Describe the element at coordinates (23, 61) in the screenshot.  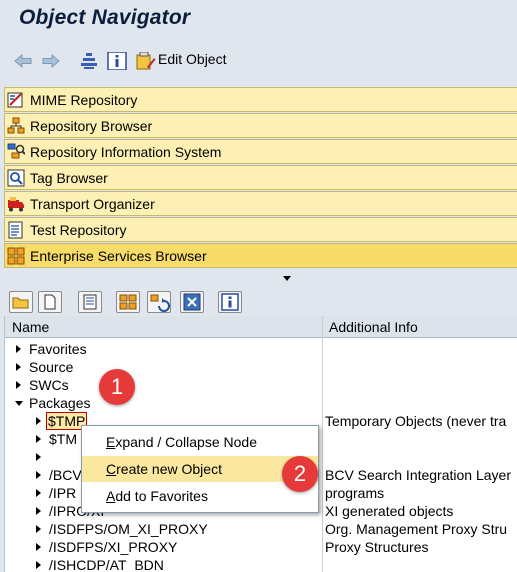
I see `back-arrow-icon` at that location.